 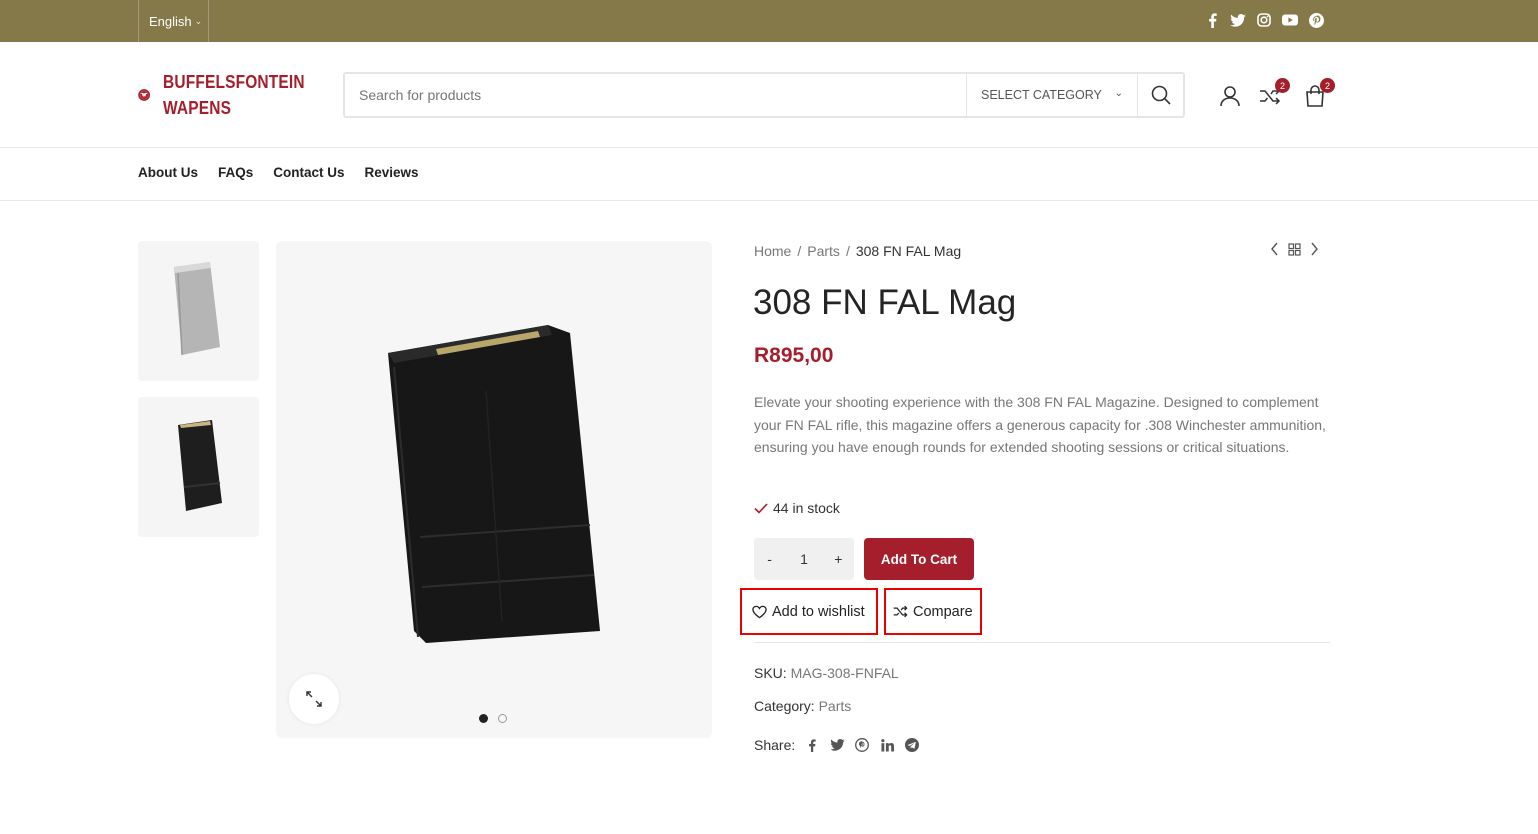 I want to click on product-title: 308 FN FAL Mag, so click(x=885, y=302).